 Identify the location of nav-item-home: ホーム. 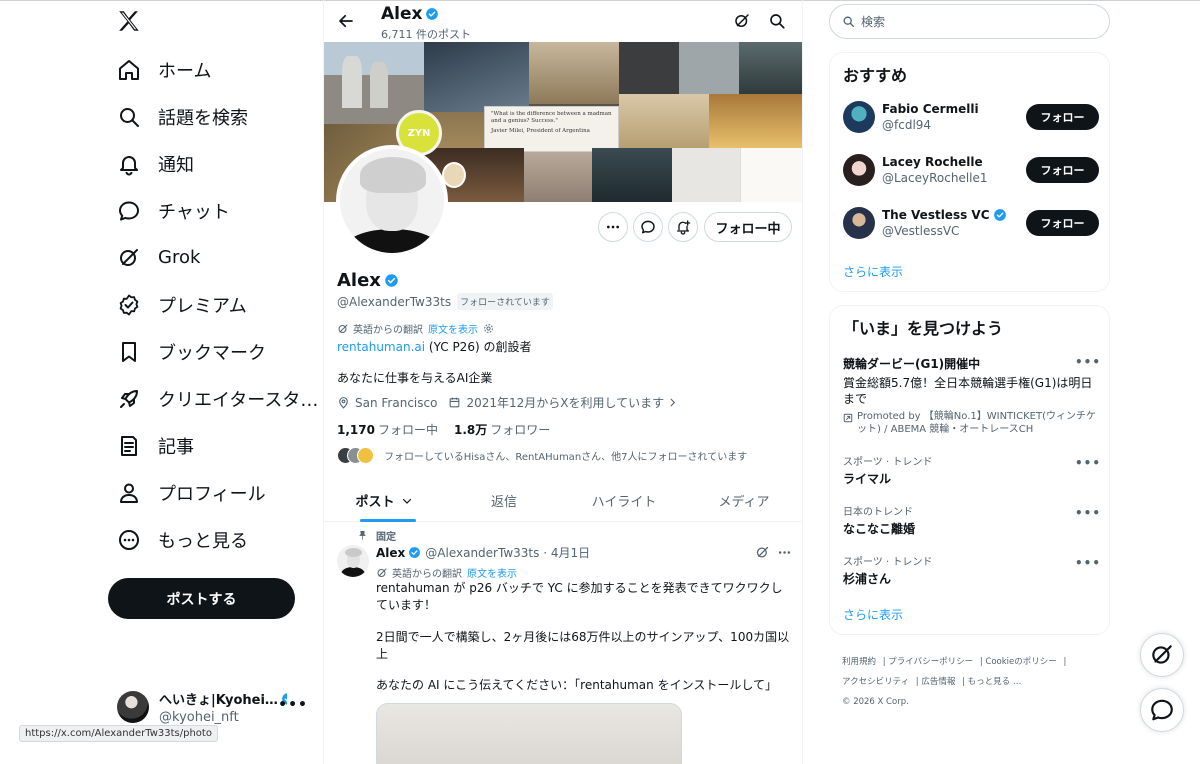
(213, 69).